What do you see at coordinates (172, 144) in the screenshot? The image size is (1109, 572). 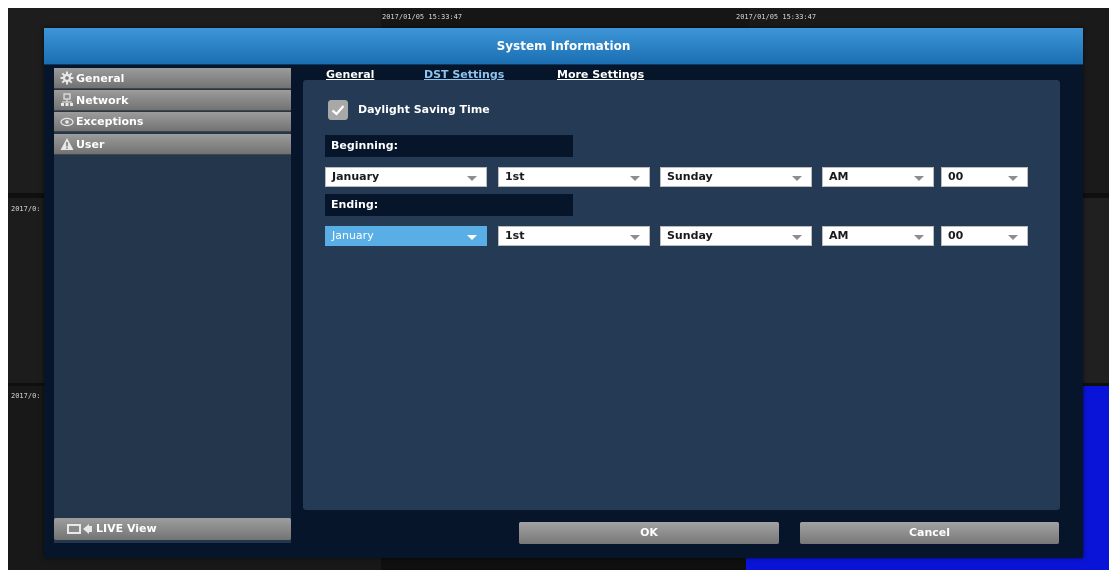 I see `sidebar-item-user: User` at bounding box center [172, 144].